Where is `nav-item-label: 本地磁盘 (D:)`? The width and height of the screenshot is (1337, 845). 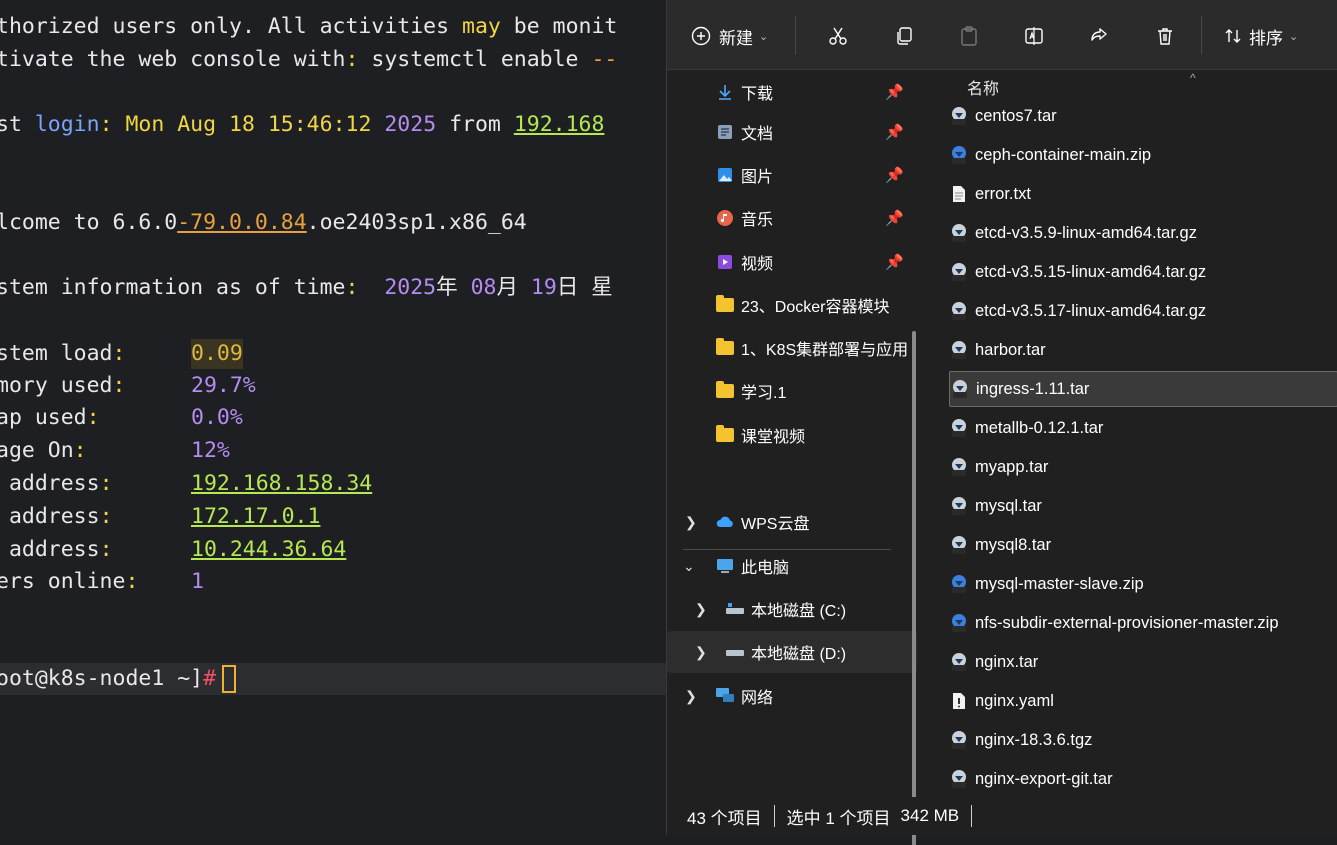 nav-item-label: 本地磁盘 (D:) is located at coordinates (799, 654).